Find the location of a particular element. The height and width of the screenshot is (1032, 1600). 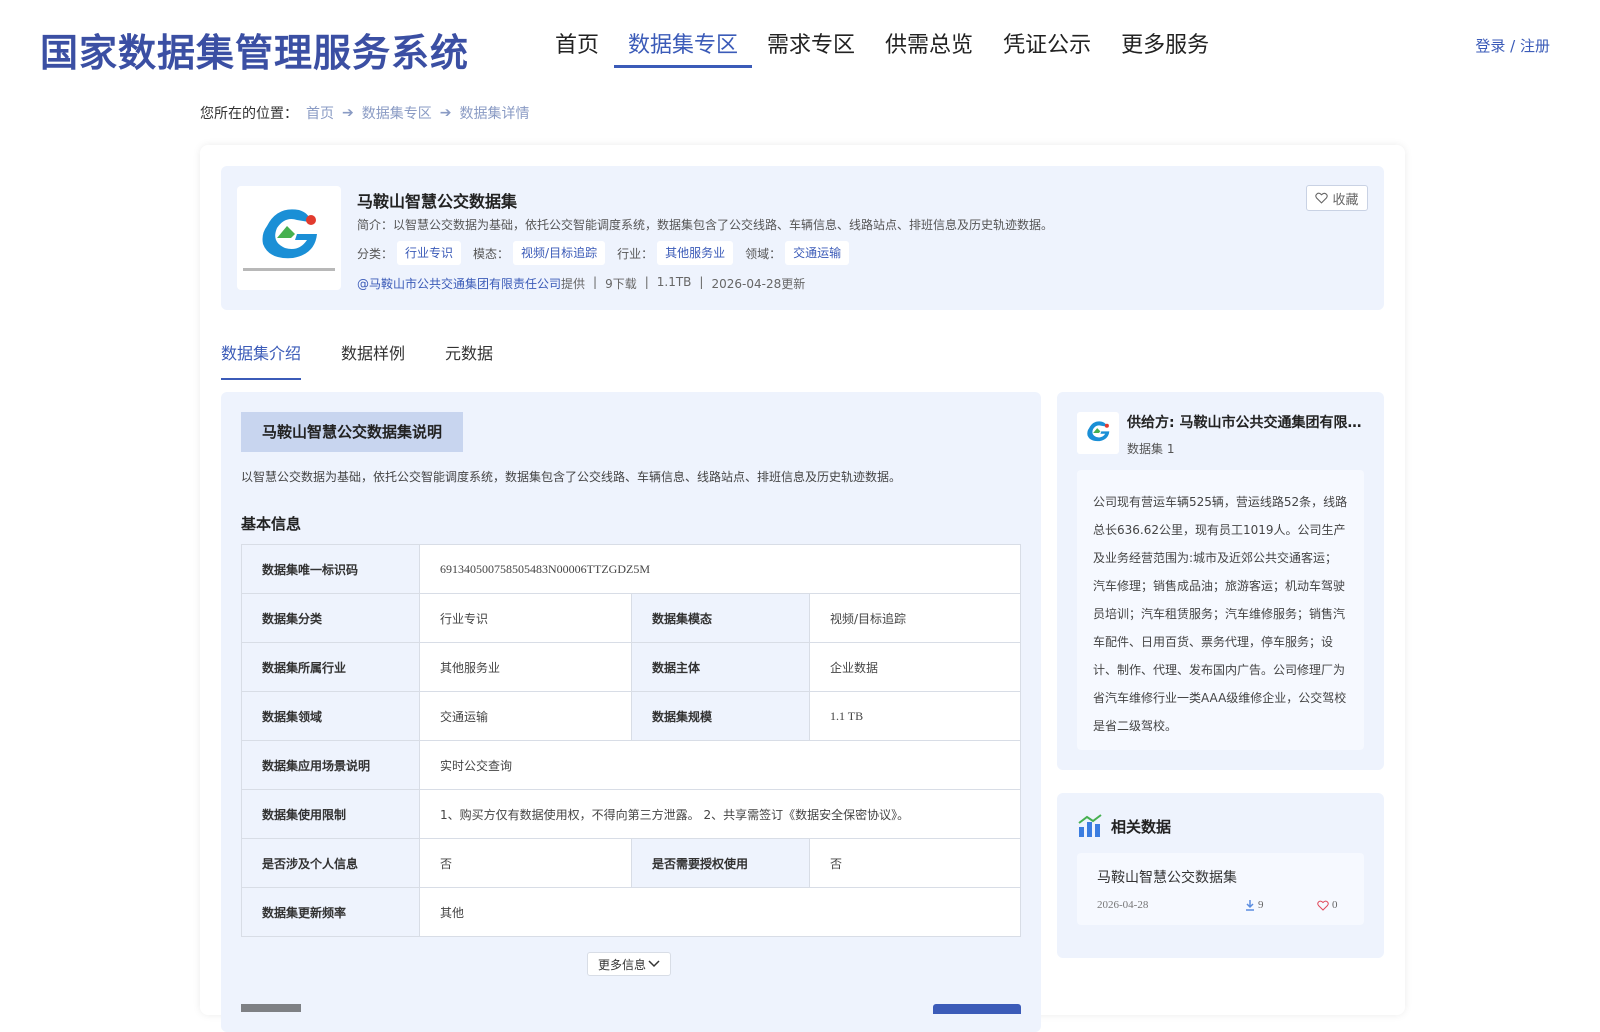

provider-dataset-count: 数据集 1 is located at coordinates (1151, 449).